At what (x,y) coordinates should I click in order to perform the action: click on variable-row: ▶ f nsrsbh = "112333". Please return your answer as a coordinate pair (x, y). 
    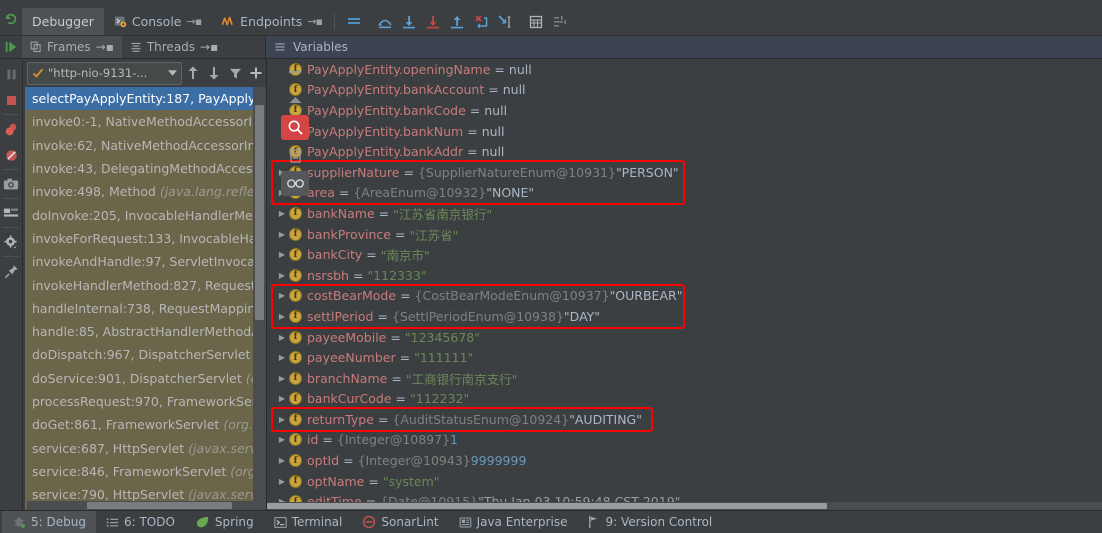
    Looking at the image, I should click on (684, 275).